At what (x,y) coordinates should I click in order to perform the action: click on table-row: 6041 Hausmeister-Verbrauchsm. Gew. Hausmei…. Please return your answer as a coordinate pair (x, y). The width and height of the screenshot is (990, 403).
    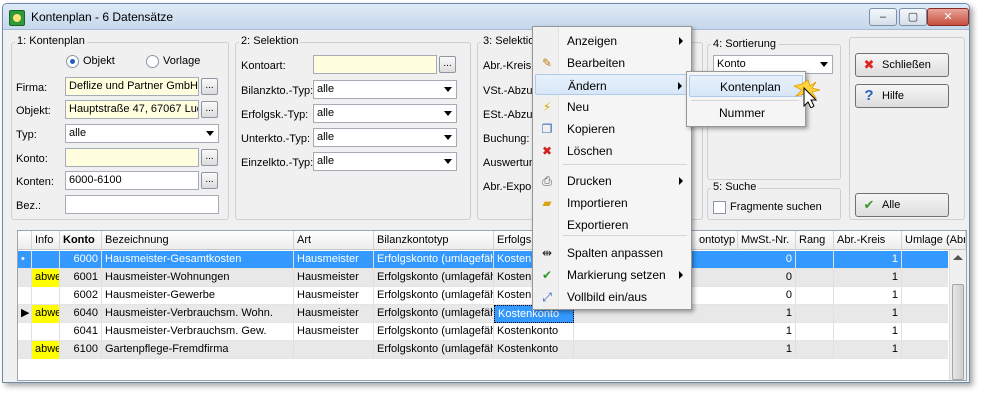
    Looking at the image, I should click on (492, 332).